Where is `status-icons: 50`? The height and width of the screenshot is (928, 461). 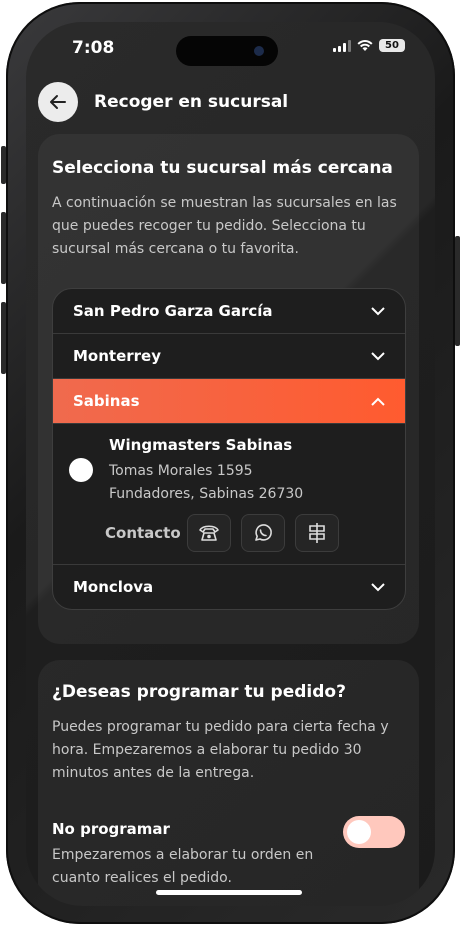
status-icons: 50 is located at coordinates (369, 45).